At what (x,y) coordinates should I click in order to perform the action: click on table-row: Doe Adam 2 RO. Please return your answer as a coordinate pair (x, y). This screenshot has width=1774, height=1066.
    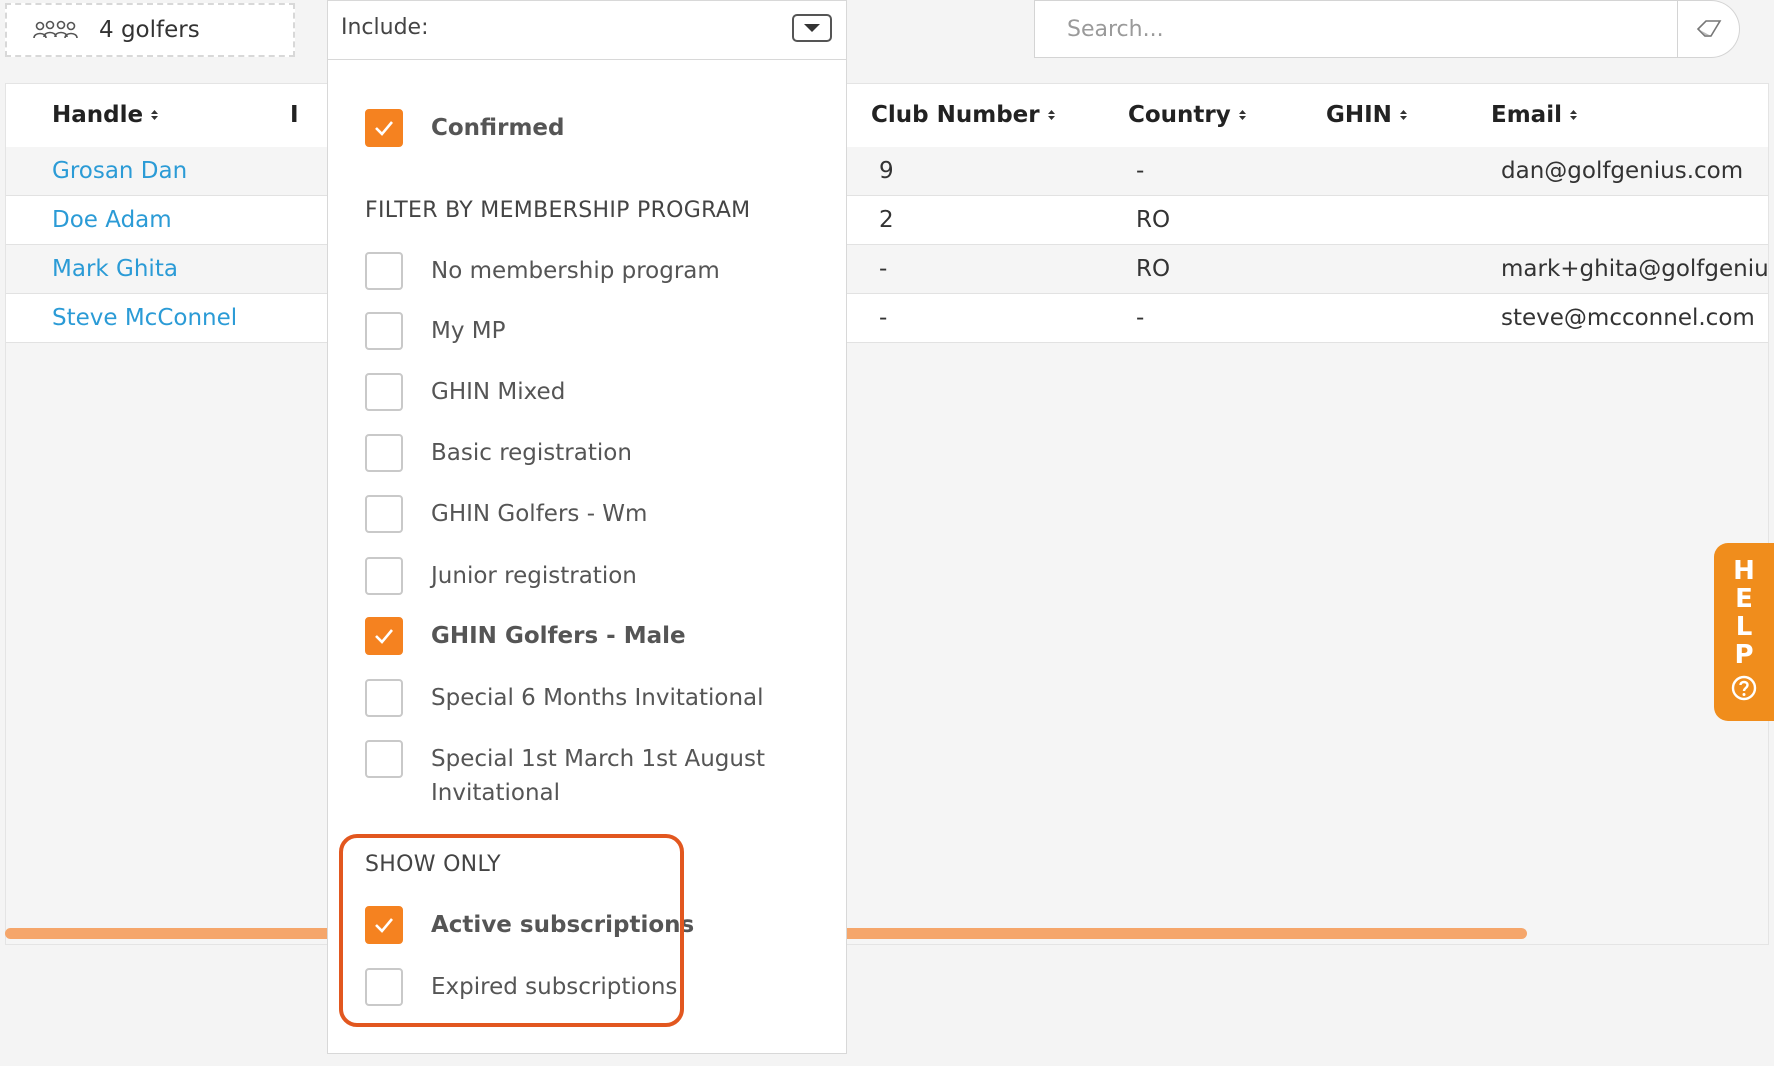
    Looking at the image, I should click on (887, 220).